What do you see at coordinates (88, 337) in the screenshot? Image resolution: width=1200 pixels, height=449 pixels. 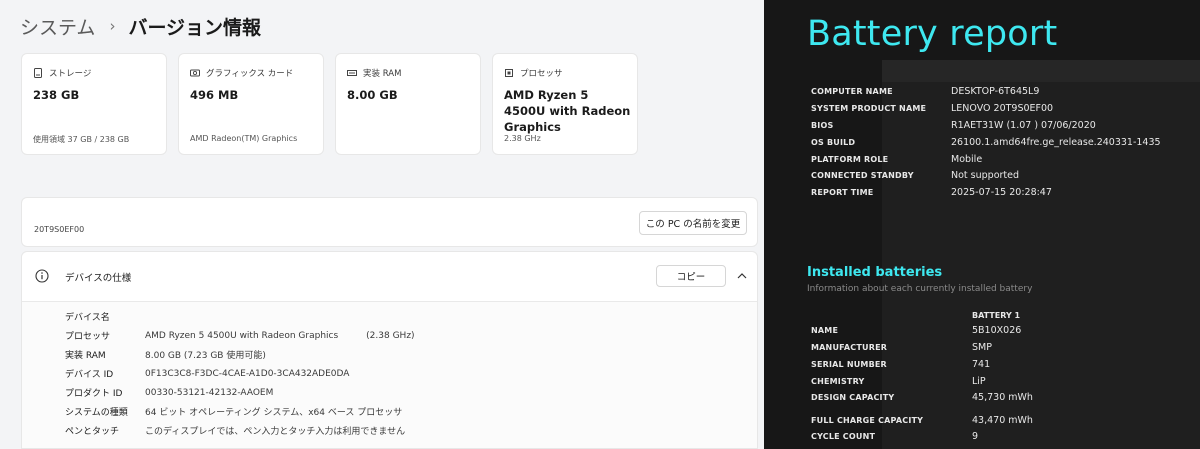 I see `spec-label: プロセッサ` at bounding box center [88, 337].